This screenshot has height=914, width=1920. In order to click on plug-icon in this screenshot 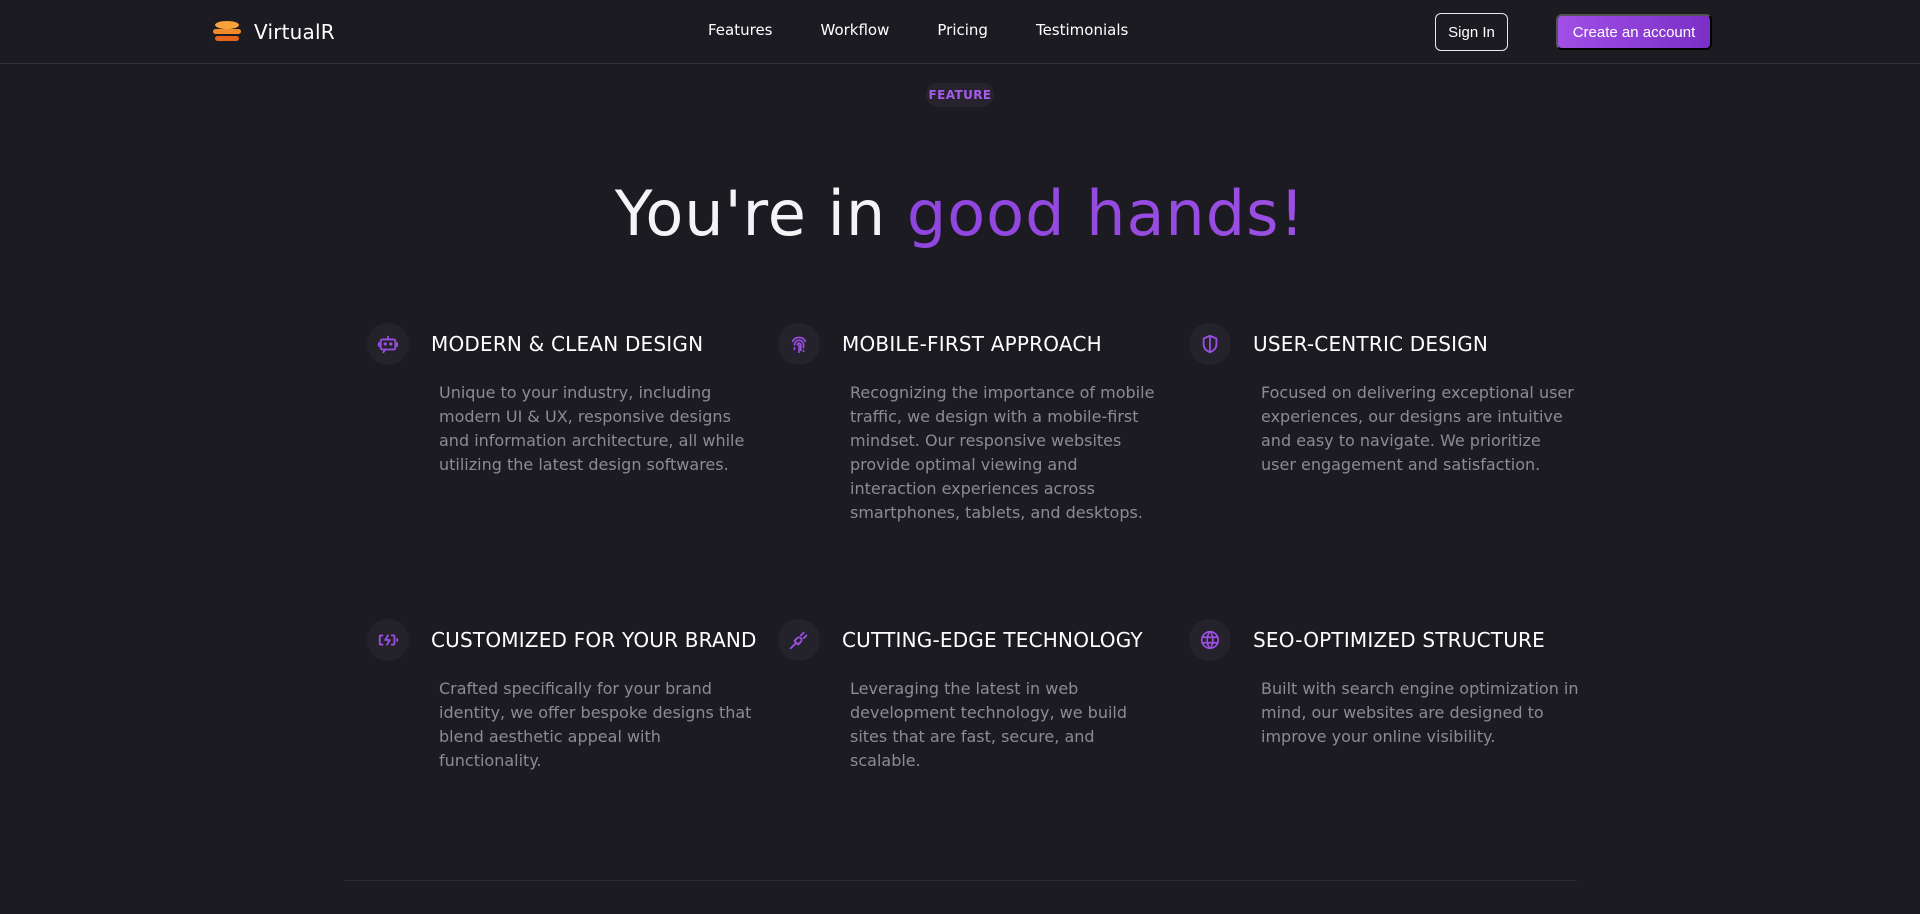, I will do `click(799, 640)`.